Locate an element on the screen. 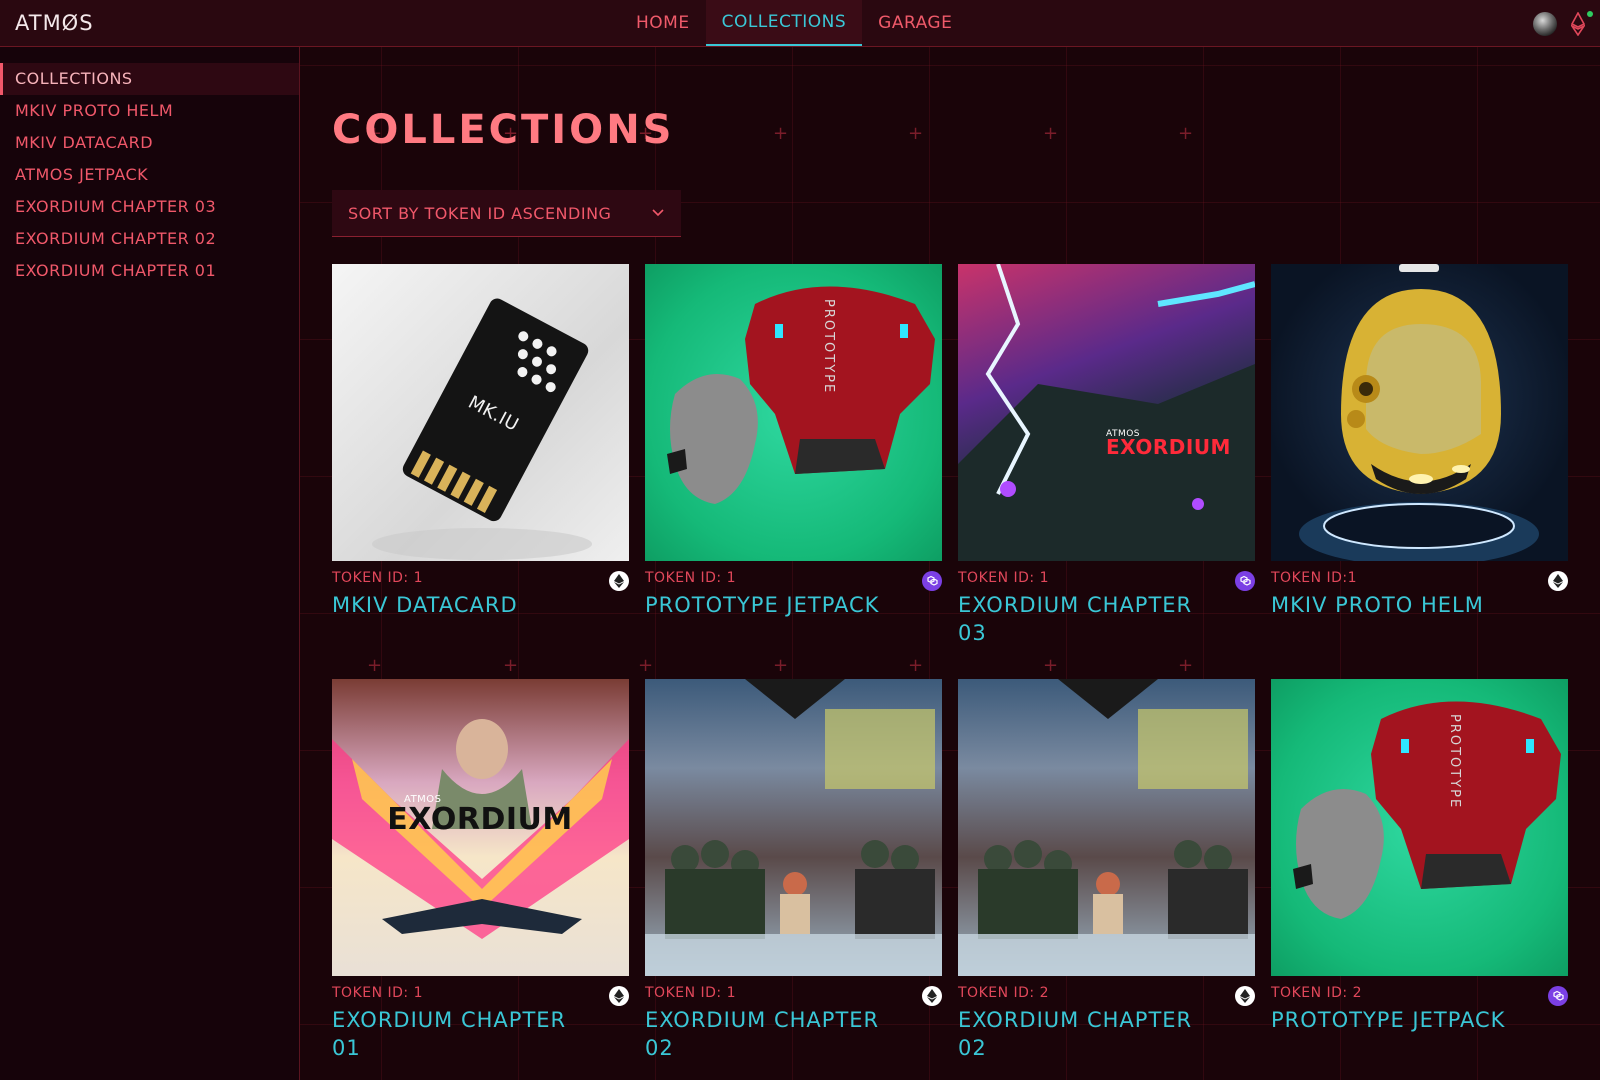  main-nav: HOME COLLECTIONS GARAGE is located at coordinates (794, 23).